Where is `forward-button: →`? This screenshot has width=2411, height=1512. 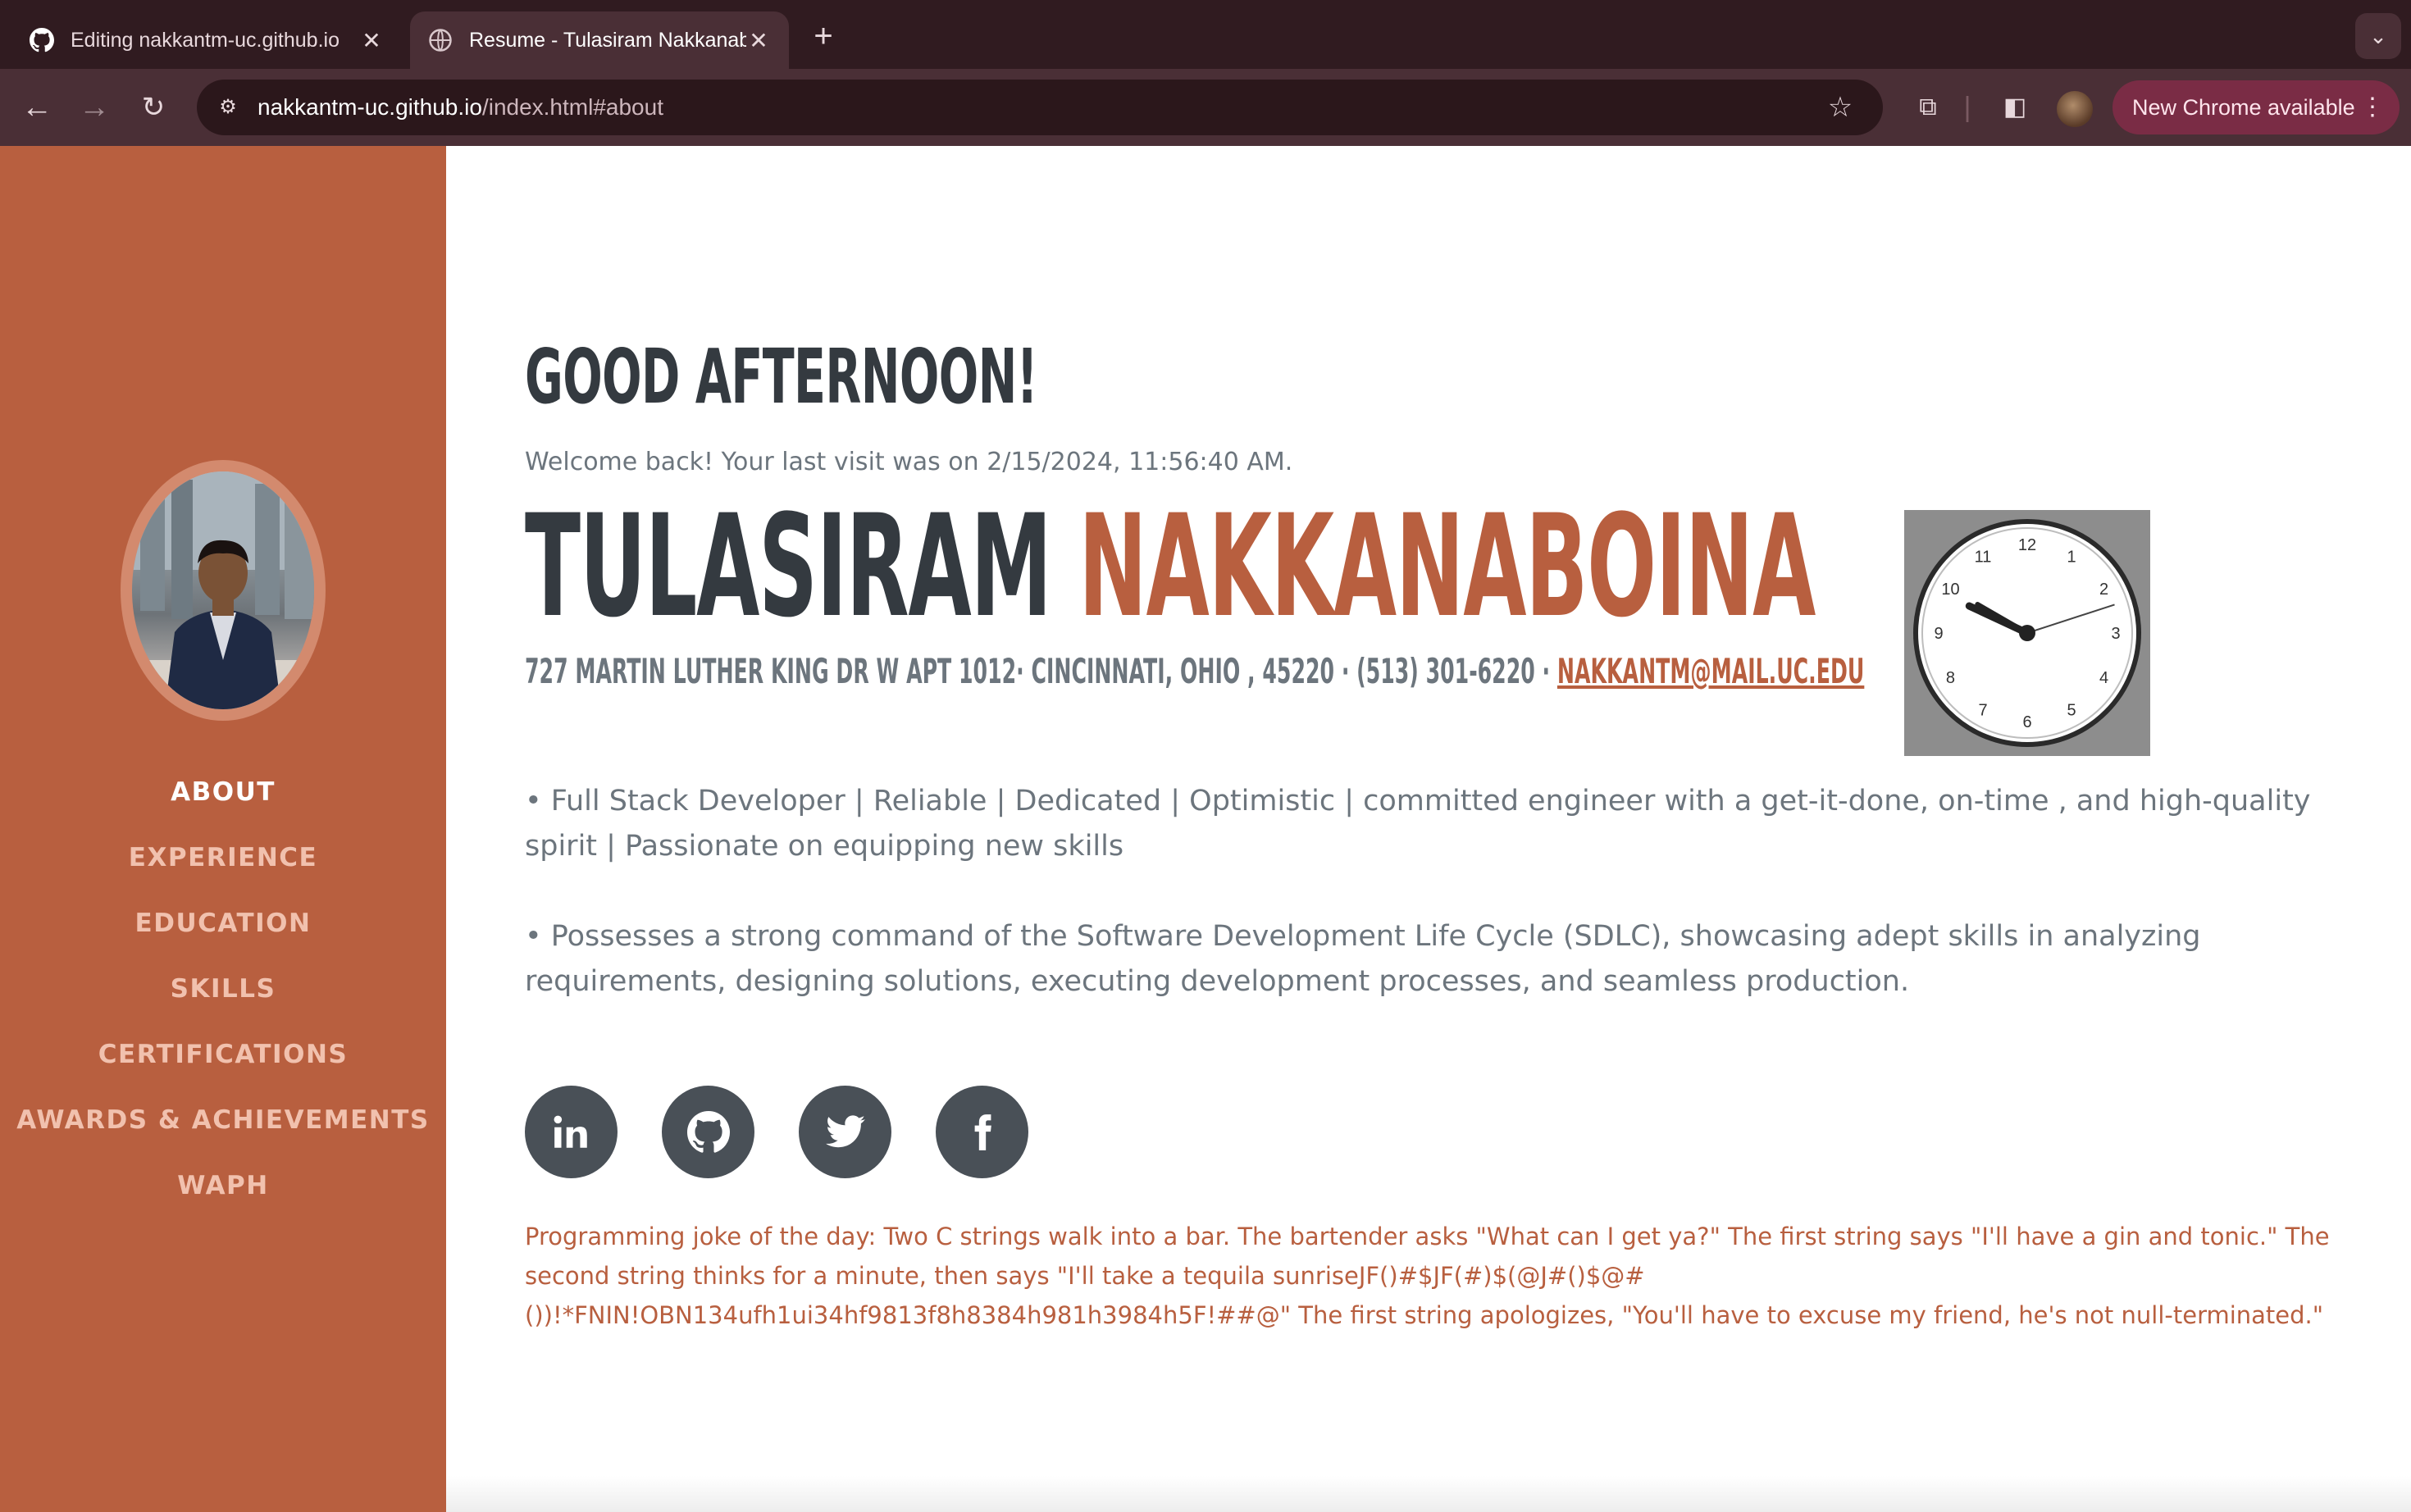
forward-button: → is located at coordinates (94, 107).